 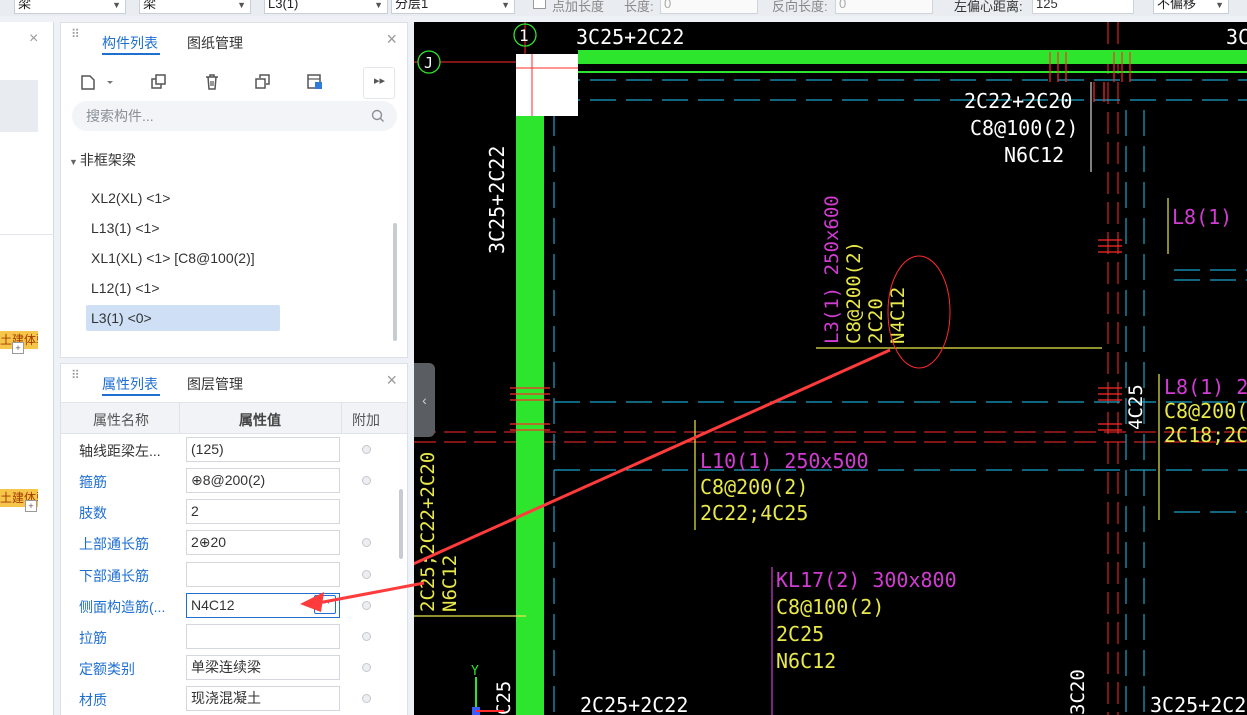 I want to click on beam-annotation: 3C20, so click(x=1078, y=692).